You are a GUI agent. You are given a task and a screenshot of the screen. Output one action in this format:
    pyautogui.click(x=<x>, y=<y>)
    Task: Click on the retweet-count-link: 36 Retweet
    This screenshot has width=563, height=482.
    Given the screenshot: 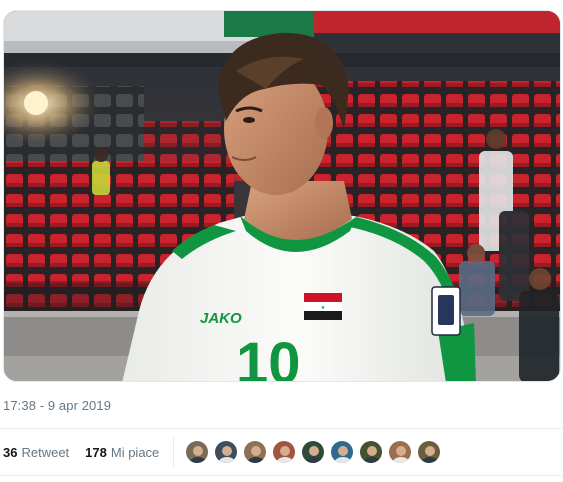 What is the action you would take?
    pyautogui.click(x=36, y=452)
    